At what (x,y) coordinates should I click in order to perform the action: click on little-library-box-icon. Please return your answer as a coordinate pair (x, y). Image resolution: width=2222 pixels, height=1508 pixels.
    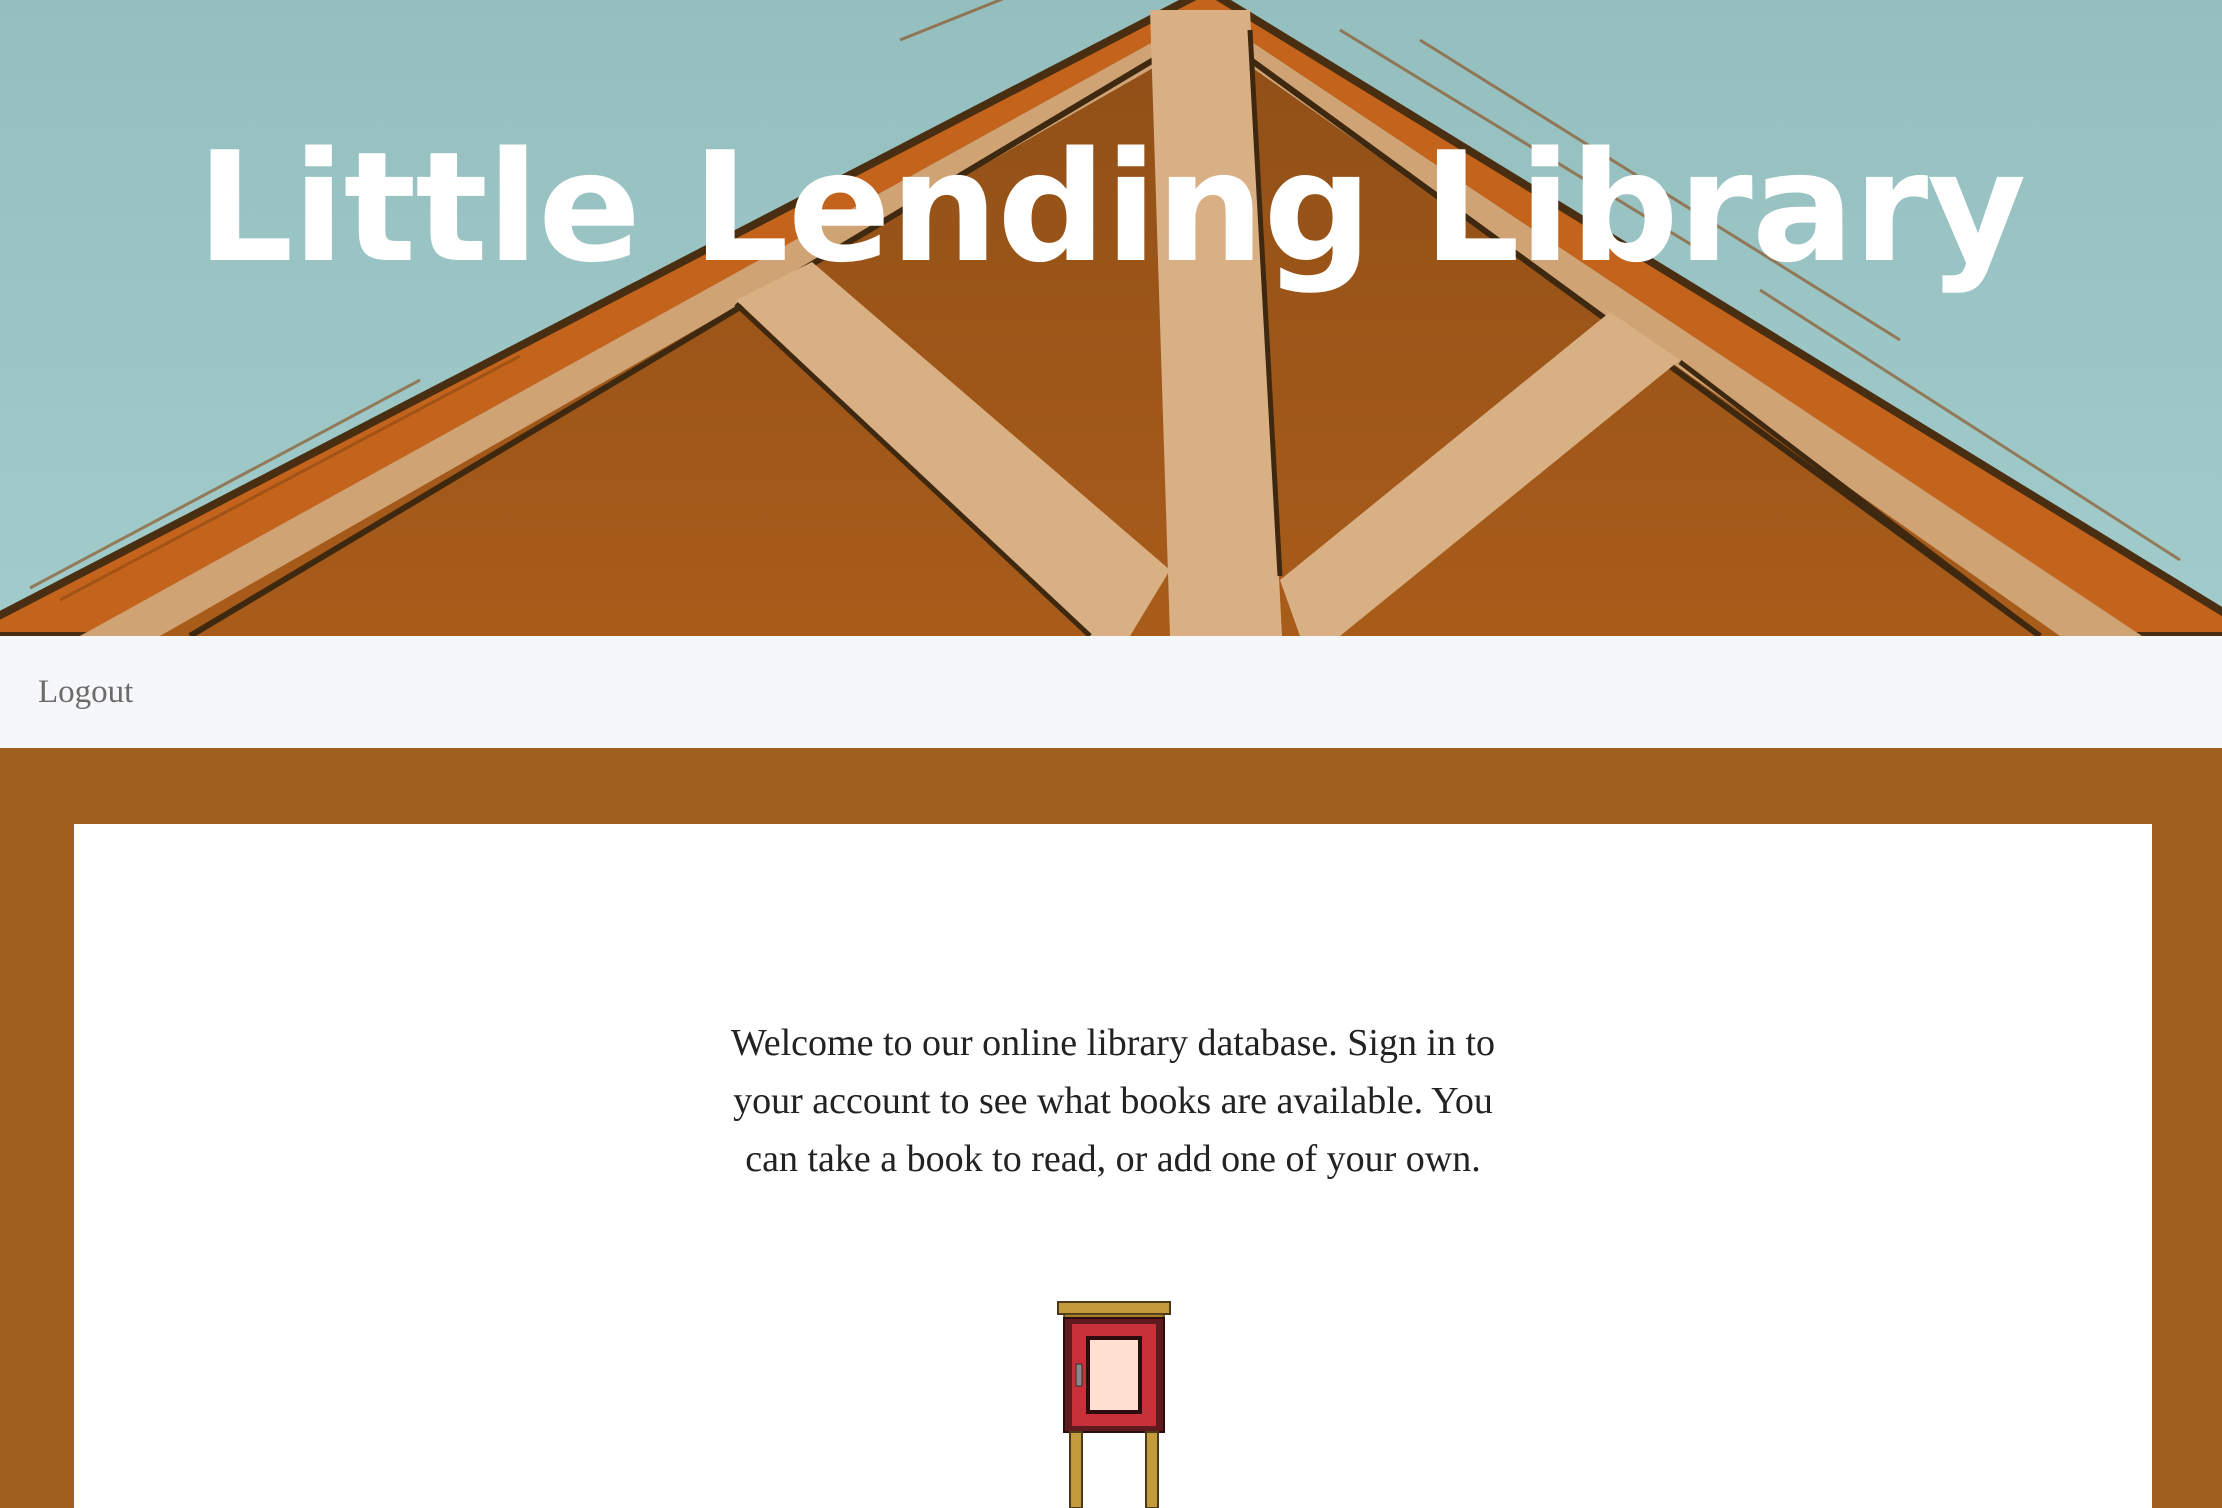
    Looking at the image, I should click on (1114, 1404).